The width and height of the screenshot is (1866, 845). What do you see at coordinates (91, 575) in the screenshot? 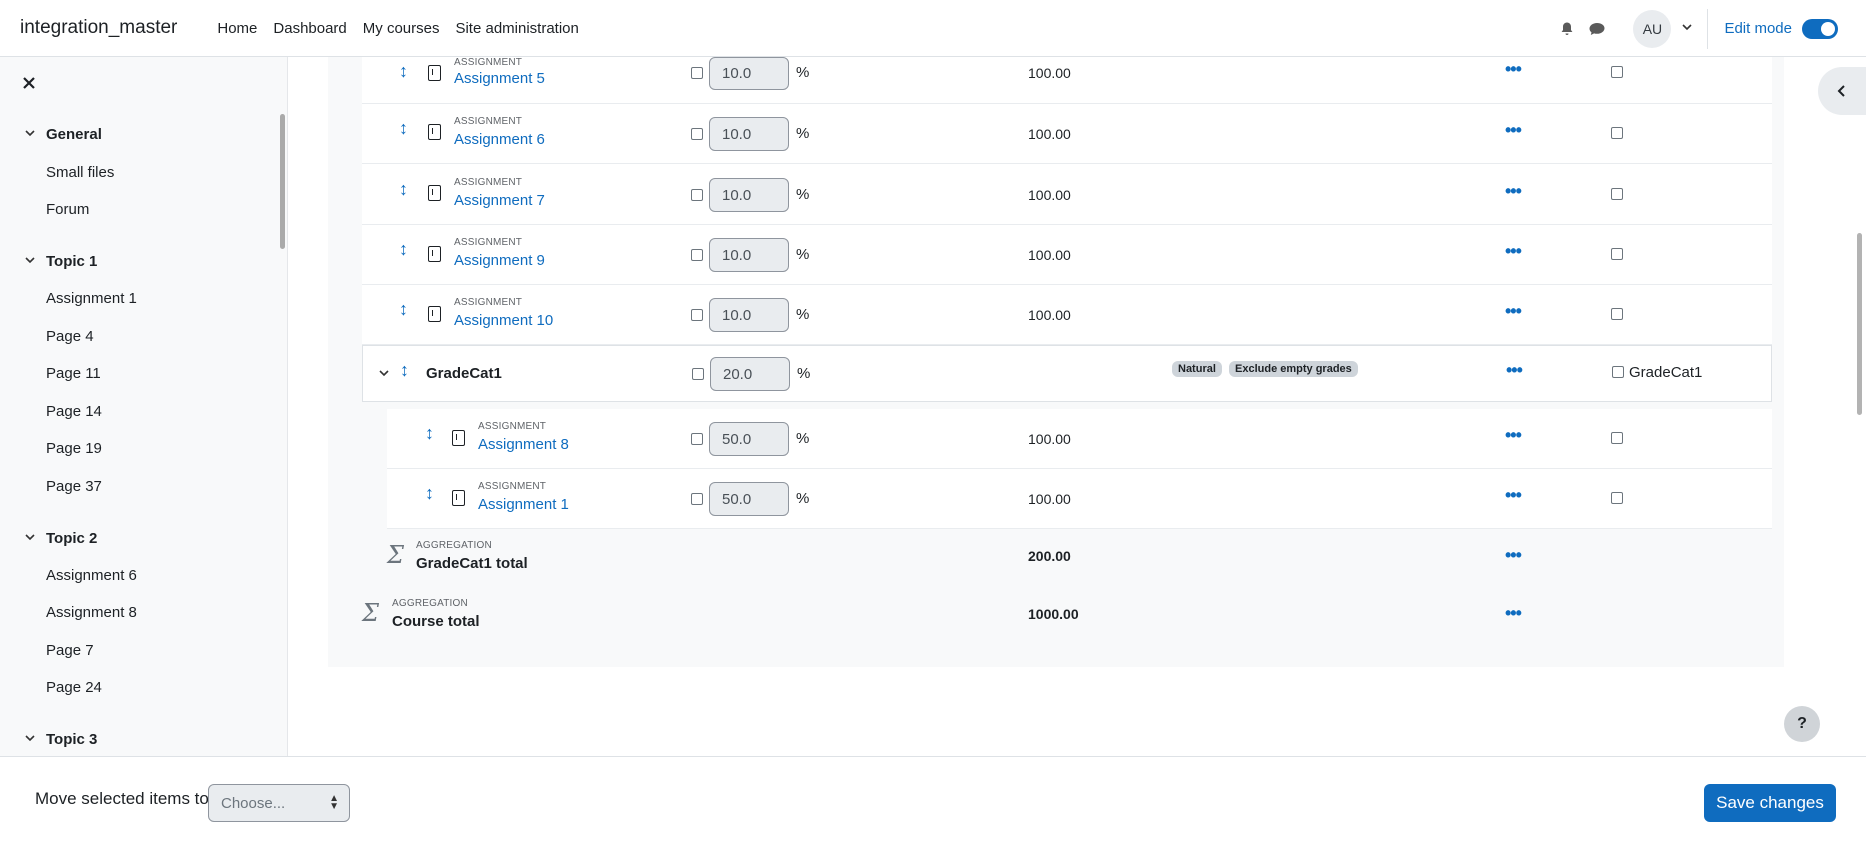
I see `drawer-item: Assignment 6` at bounding box center [91, 575].